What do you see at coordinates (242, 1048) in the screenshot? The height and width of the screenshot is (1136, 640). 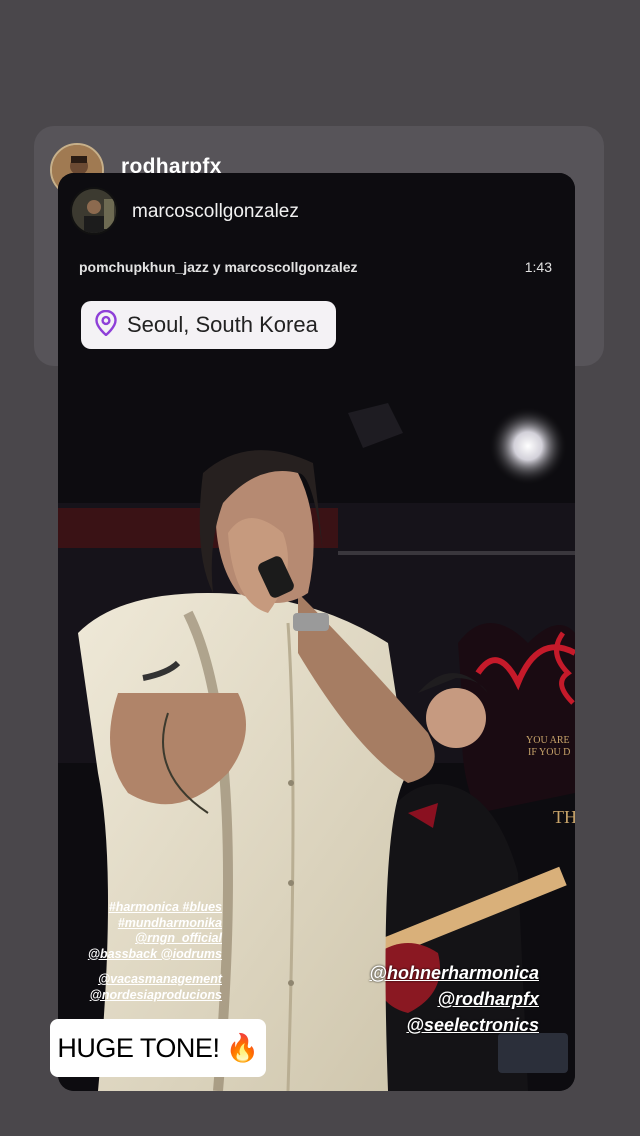 I see `fire-emoji: 🔥` at bounding box center [242, 1048].